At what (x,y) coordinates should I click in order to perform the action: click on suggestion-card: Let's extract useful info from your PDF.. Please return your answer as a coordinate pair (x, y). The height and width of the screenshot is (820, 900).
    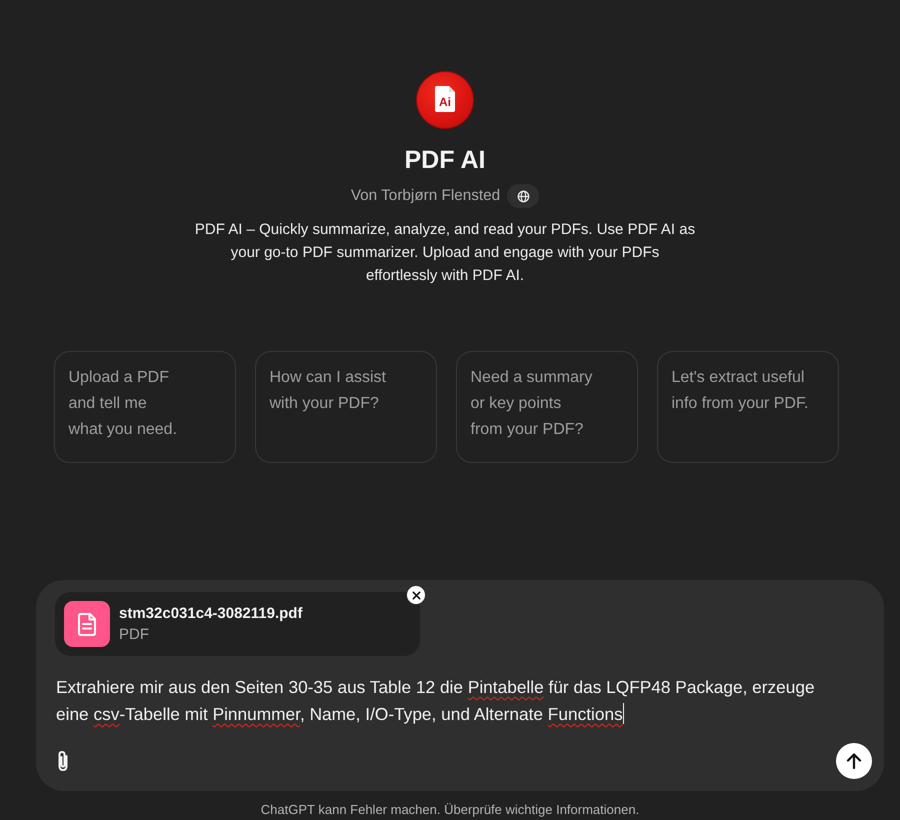
    Looking at the image, I should click on (747, 407).